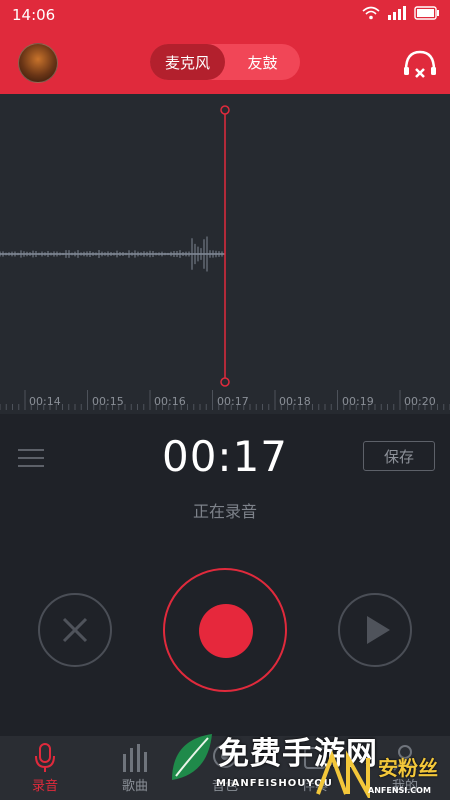 This screenshot has width=450, height=800. What do you see at coordinates (38, 63) in the screenshot?
I see `avatar` at bounding box center [38, 63].